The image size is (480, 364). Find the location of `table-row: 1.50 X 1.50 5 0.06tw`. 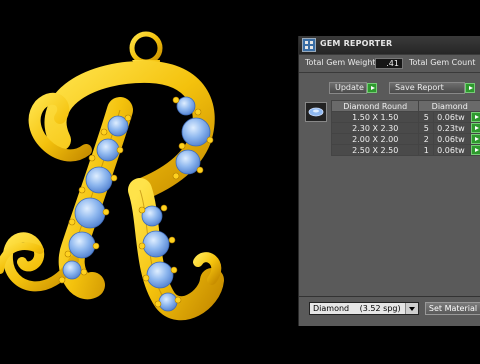

table-row: 1.50 X 1.50 5 0.06tw is located at coordinates (406, 117).